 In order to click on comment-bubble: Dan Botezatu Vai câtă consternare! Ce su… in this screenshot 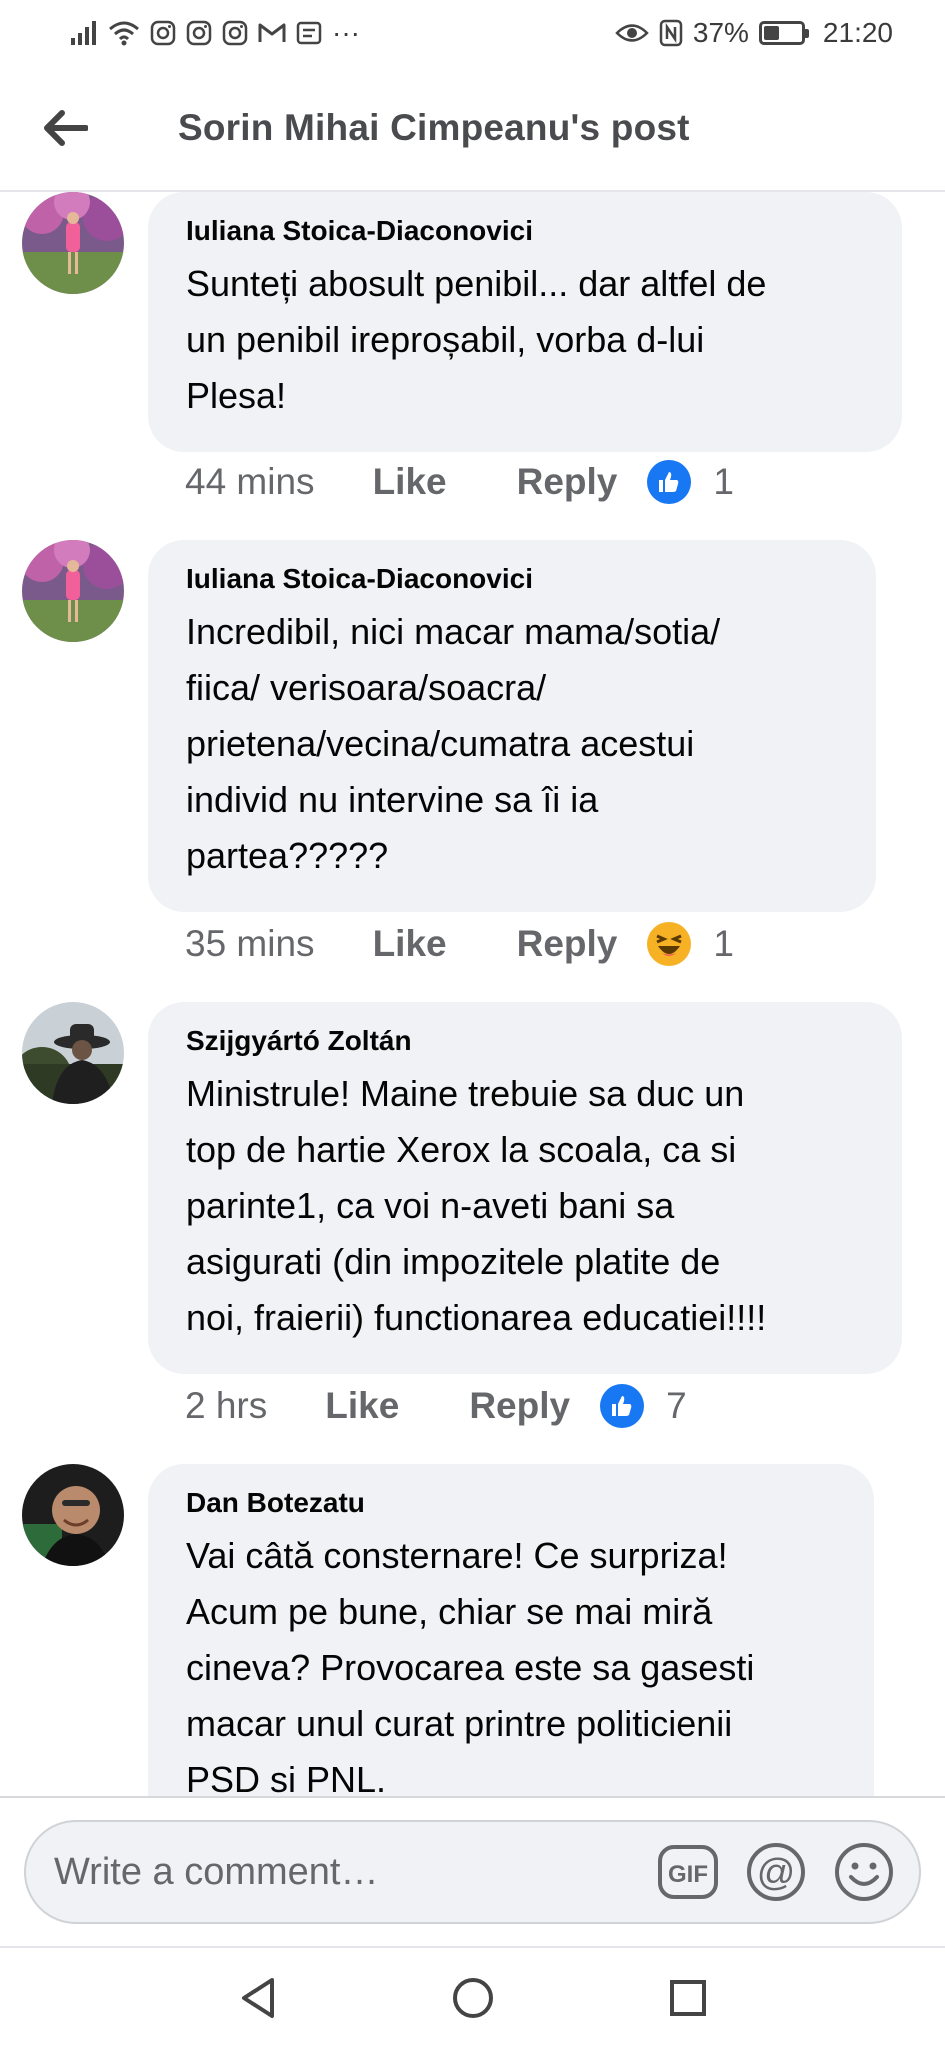, I will do `click(511, 1630)`.